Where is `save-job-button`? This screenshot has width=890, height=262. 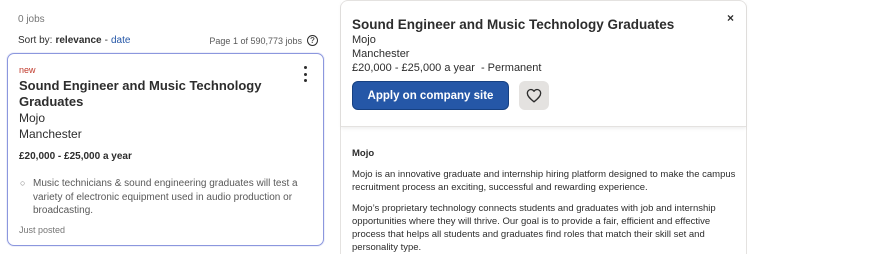
save-job-button is located at coordinates (534, 95).